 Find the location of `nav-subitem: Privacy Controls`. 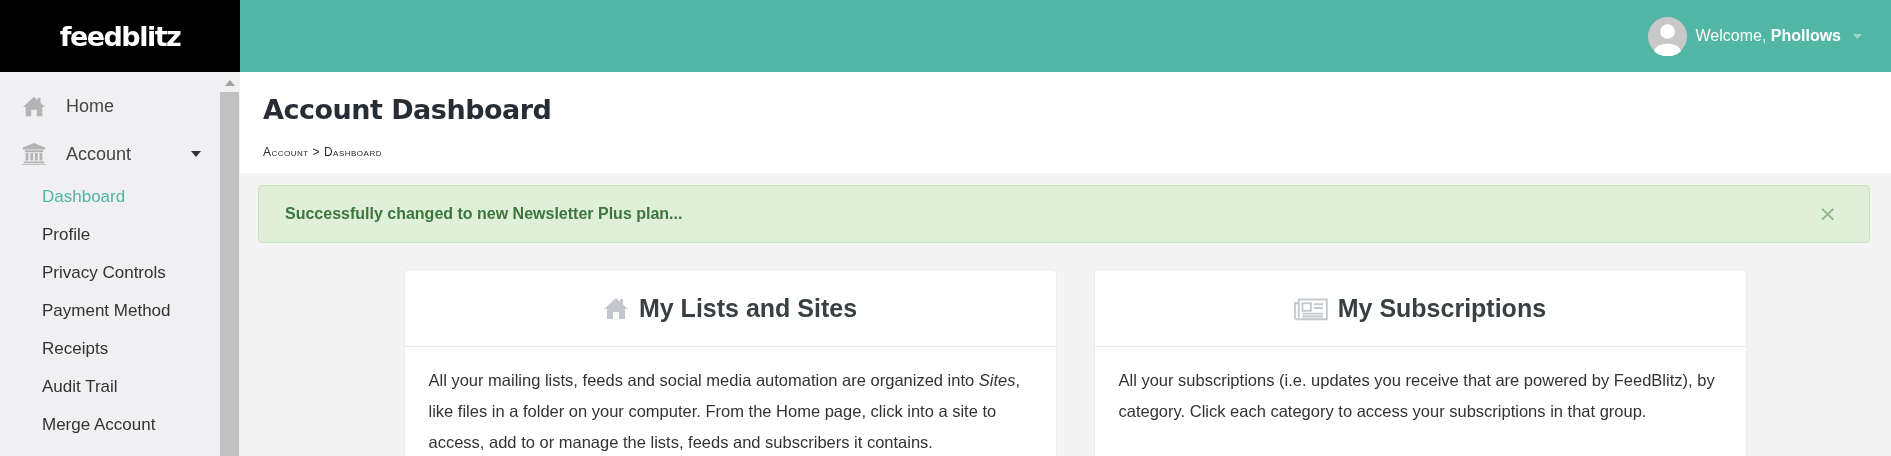

nav-subitem: Privacy Controls is located at coordinates (83, 273).